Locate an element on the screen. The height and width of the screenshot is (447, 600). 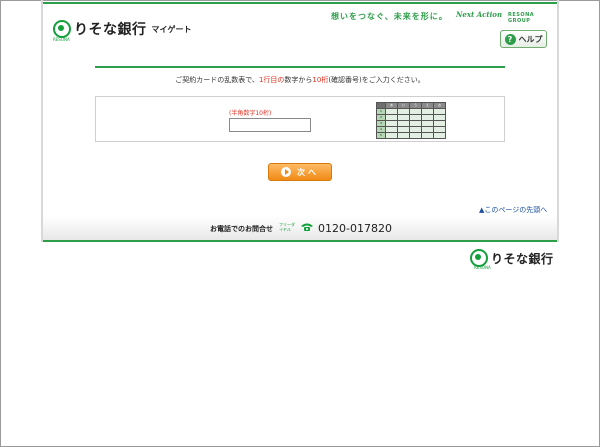
grid-row-header: 5 is located at coordinates (381, 135).